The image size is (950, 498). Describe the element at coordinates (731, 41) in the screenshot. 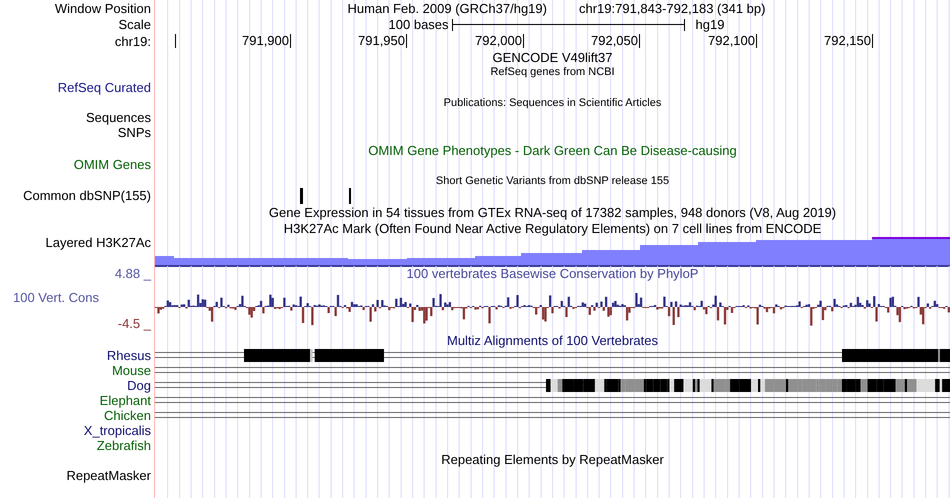

I see `ruler-label: 792,100` at that location.